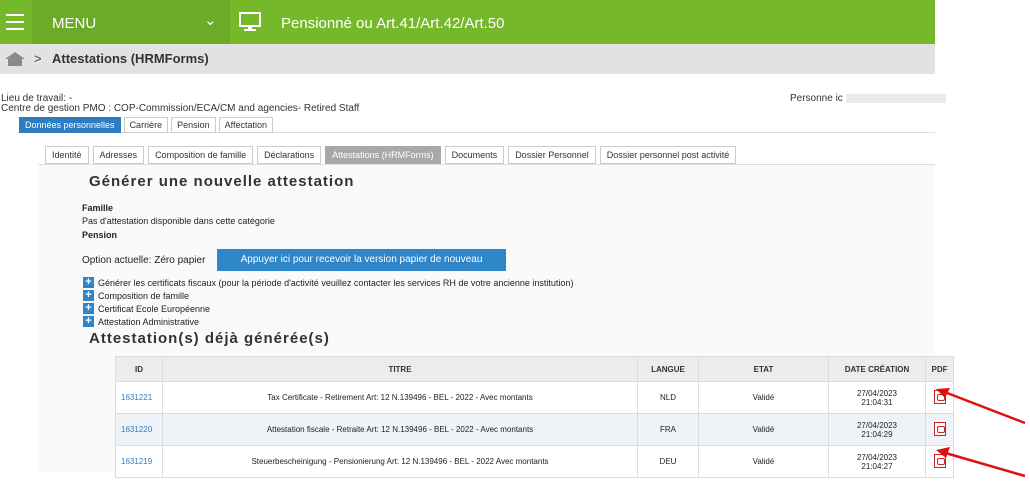 Image resolution: width=1030 pixels, height=481 pixels. What do you see at coordinates (877, 369) in the screenshot?
I see `col-date: DATE CRÉATION` at bounding box center [877, 369].